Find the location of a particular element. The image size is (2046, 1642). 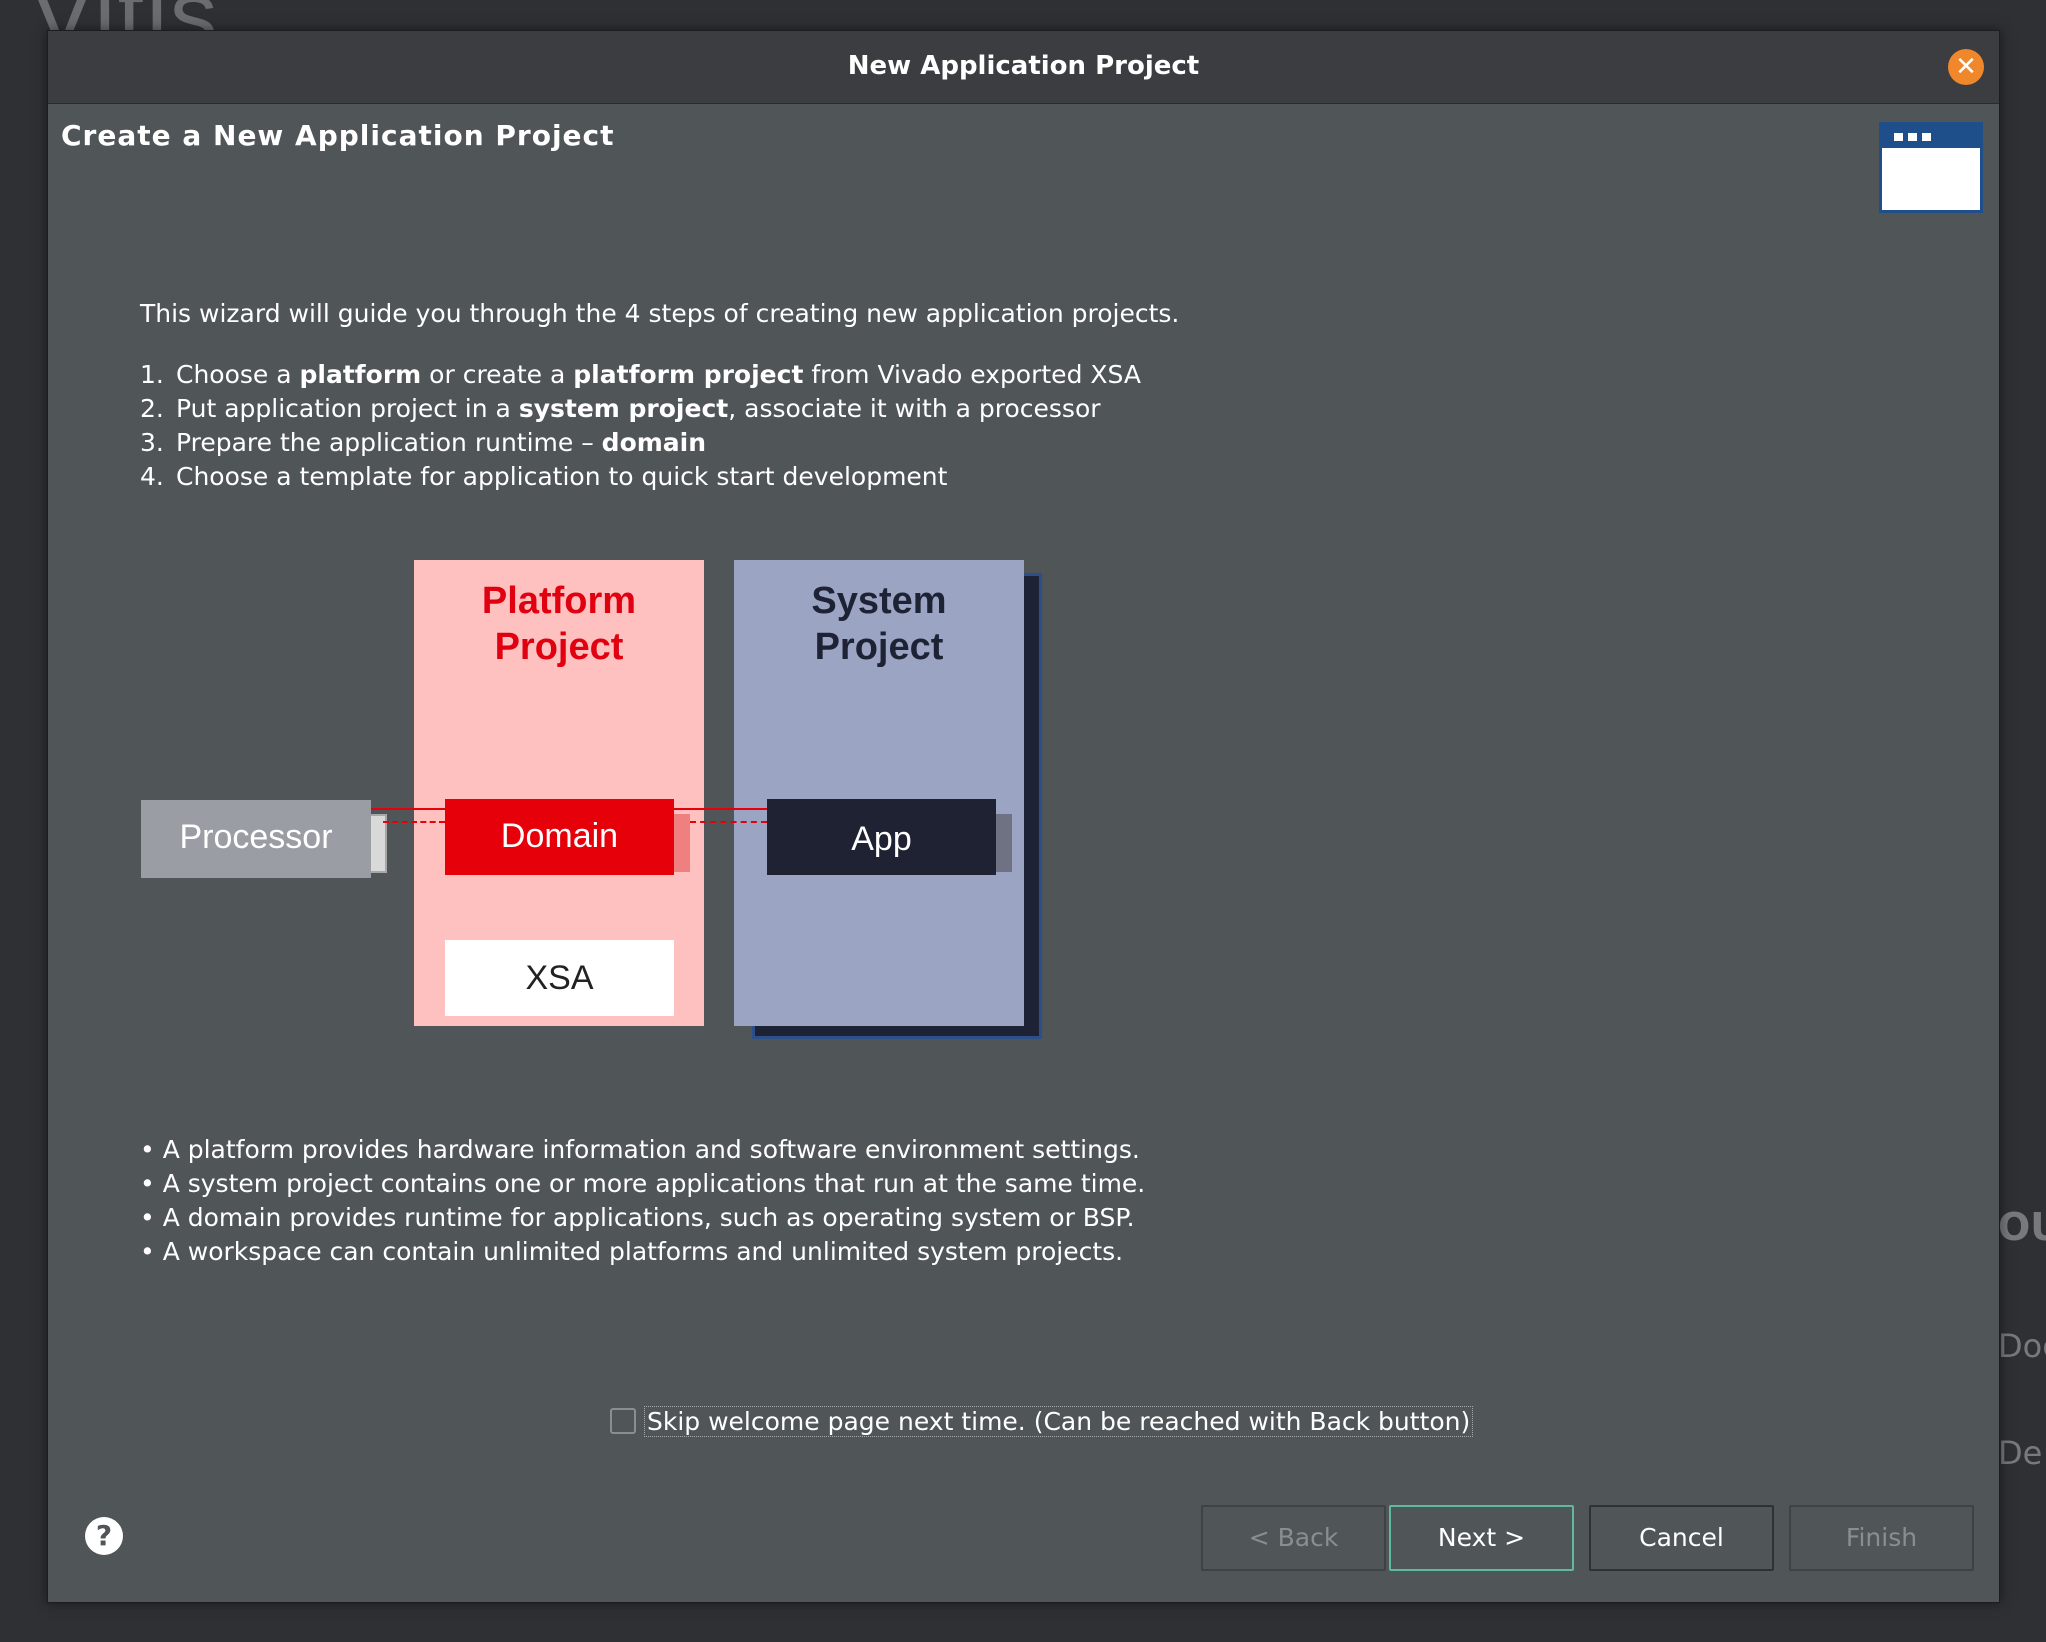

dialog-titlebar: New Application Project ✕ is located at coordinates (1023, 67).